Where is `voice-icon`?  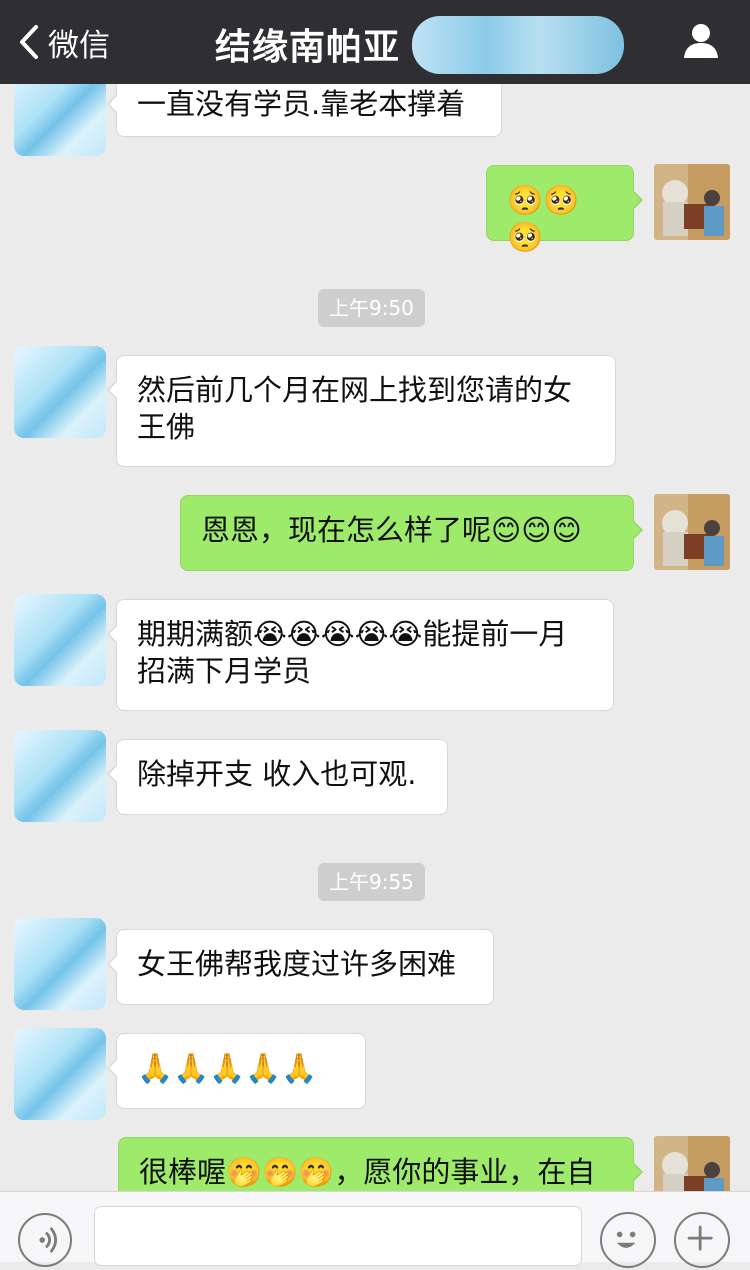
voice-icon is located at coordinates (48, 1240).